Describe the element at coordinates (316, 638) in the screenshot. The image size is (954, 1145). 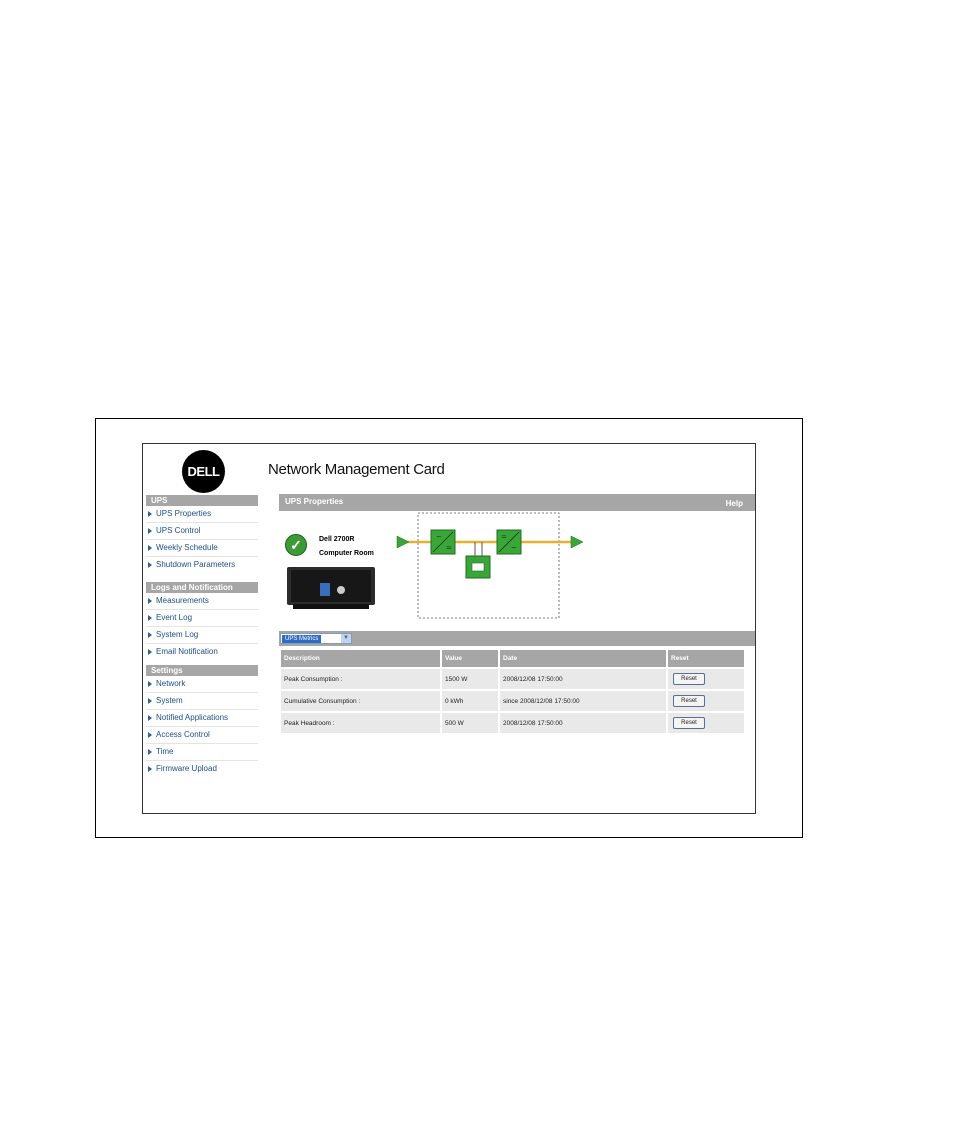
I see `metrics-select: UPS Metrics ▼` at that location.